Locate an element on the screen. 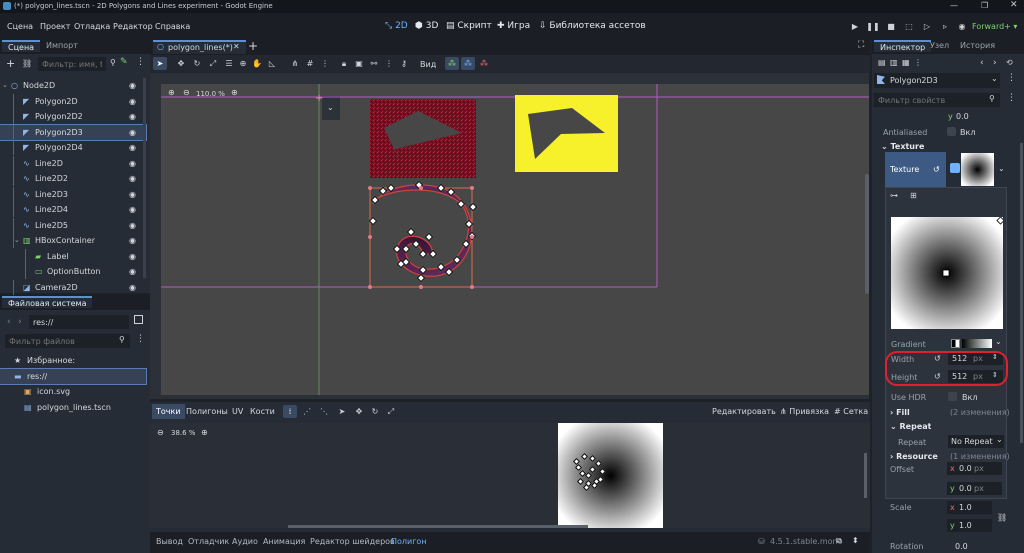 This screenshot has height=553, width=1024. asset-library-button: ⇩ Библиотека ассетов is located at coordinates (592, 26).